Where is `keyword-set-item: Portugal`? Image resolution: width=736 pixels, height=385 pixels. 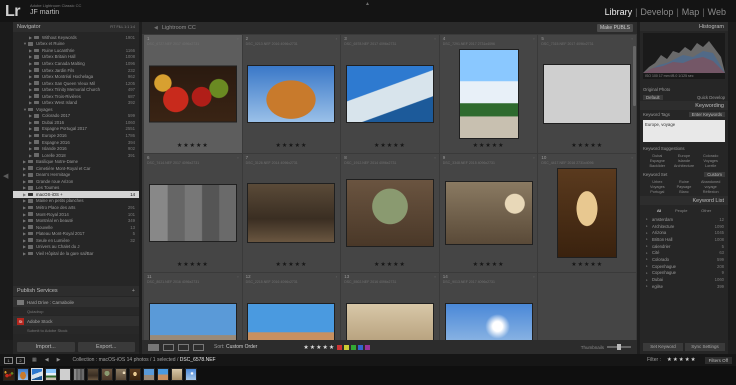 keyword-set-item: Portugal is located at coordinates (657, 192).